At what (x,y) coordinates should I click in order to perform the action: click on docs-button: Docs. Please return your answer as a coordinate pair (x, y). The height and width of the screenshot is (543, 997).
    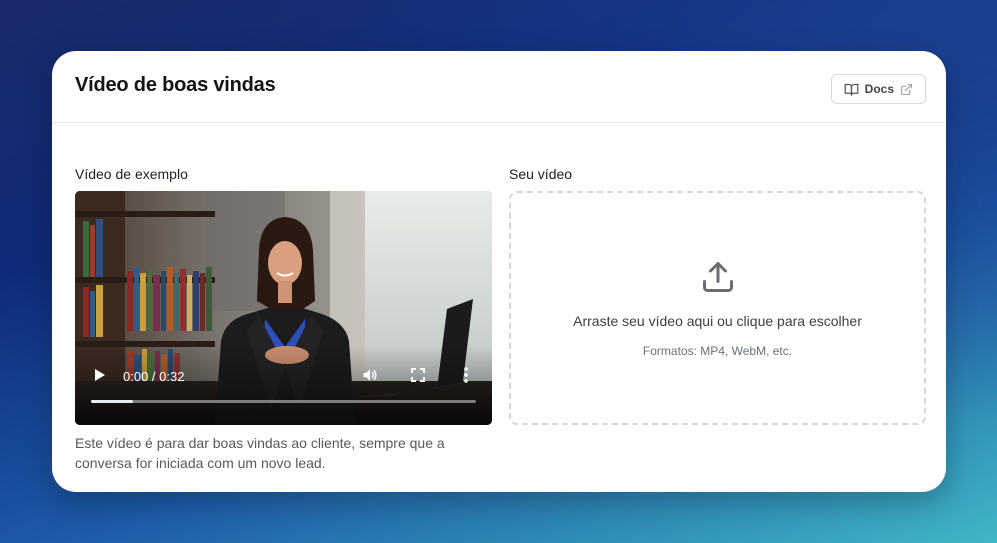
    Looking at the image, I should click on (878, 89).